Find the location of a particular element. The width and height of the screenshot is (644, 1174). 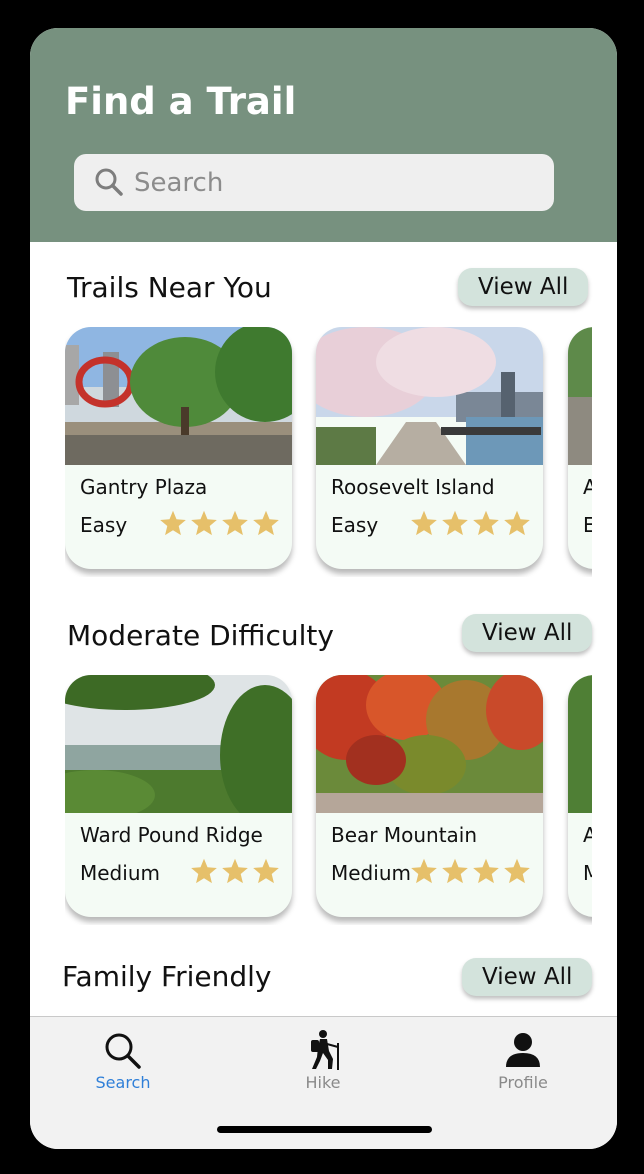

trail-card-roosevelt-island: Roosevelt Island Easy is located at coordinates (429, 448).